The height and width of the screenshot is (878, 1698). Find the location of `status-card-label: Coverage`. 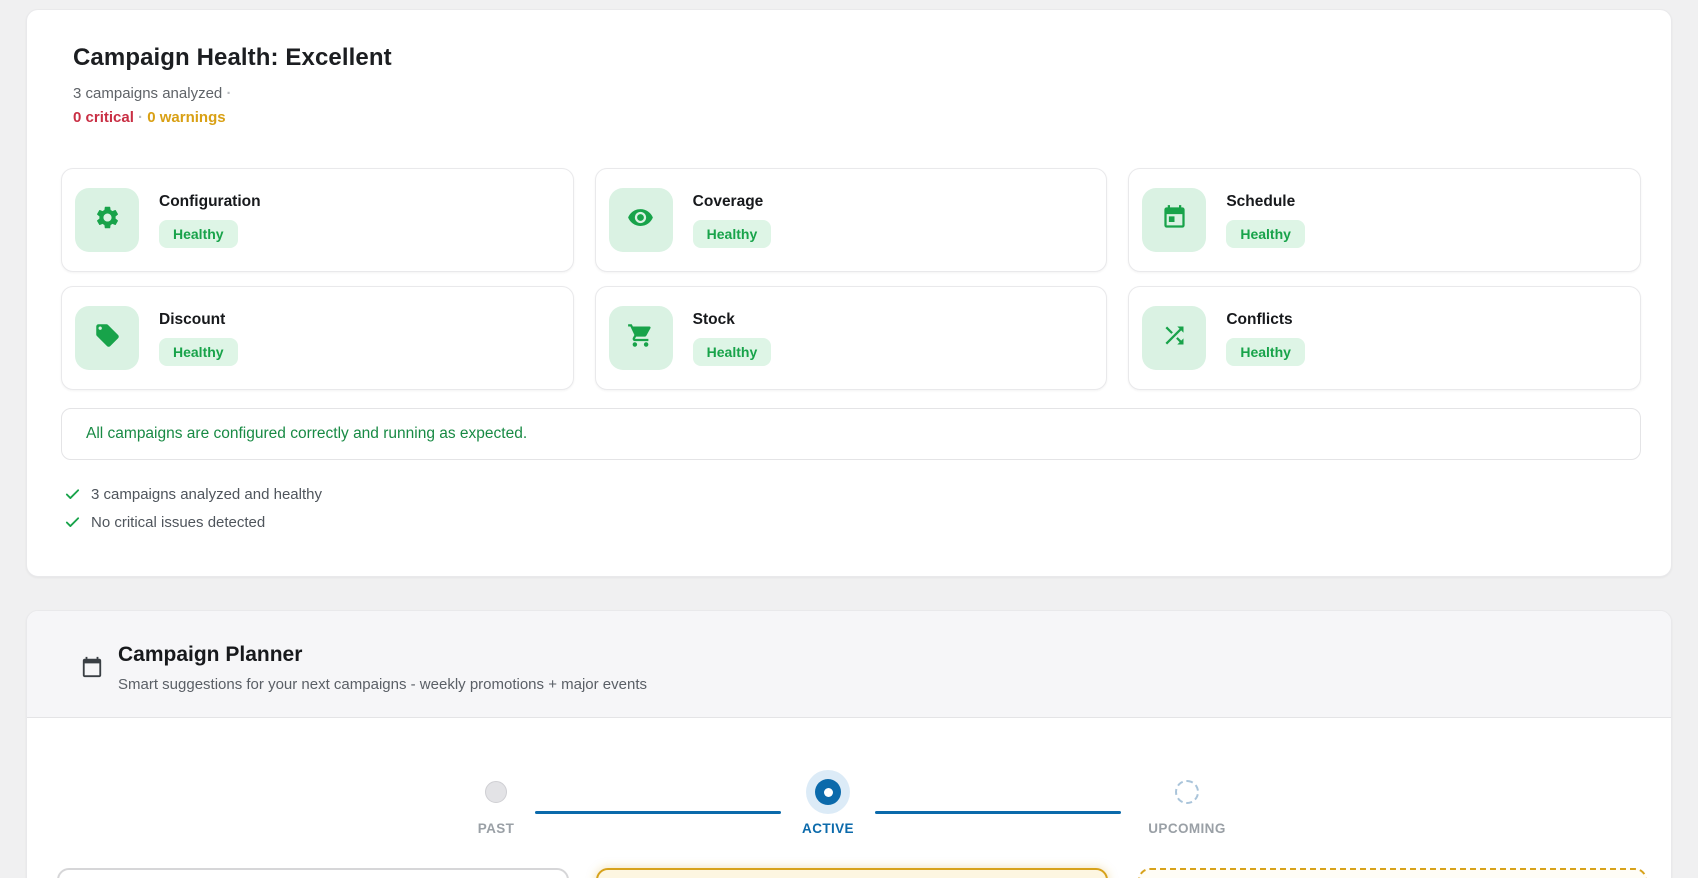

status-card-label: Coverage is located at coordinates (728, 201).